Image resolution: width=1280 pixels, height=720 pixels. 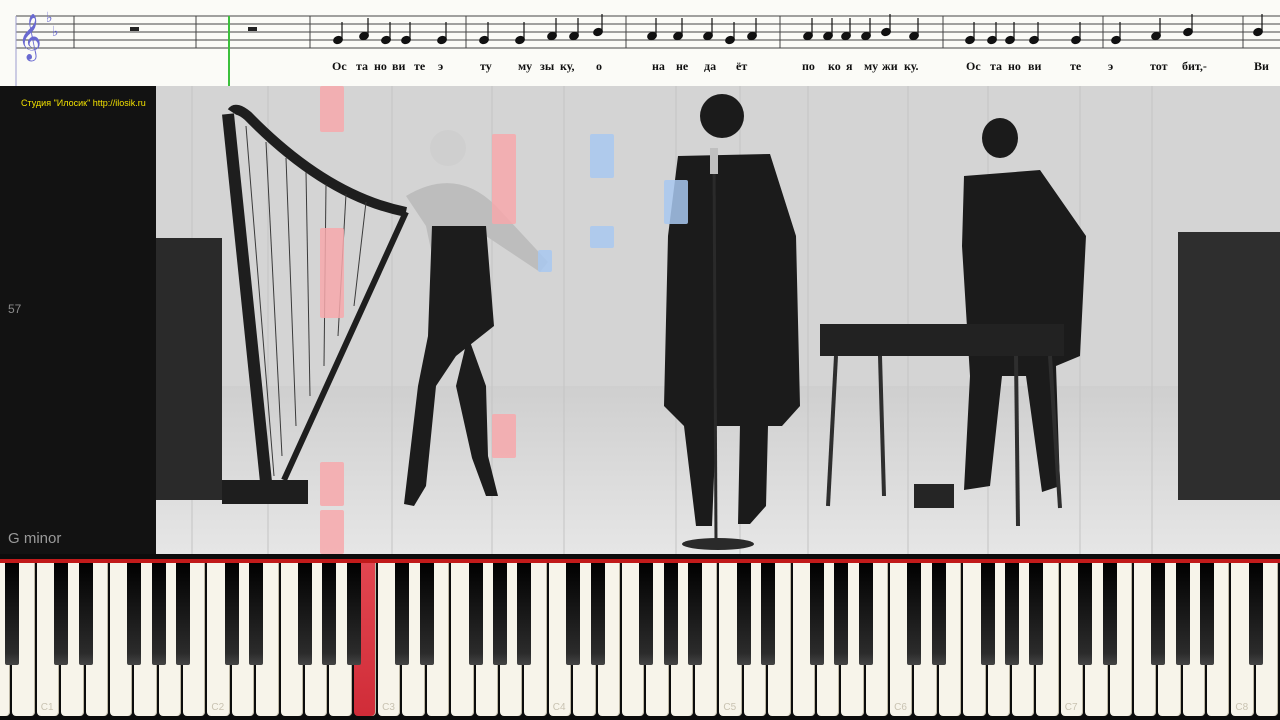 What do you see at coordinates (849, 66) in the screenshot?
I see `lyric-syllable: я` at bounding box center [849, 66].